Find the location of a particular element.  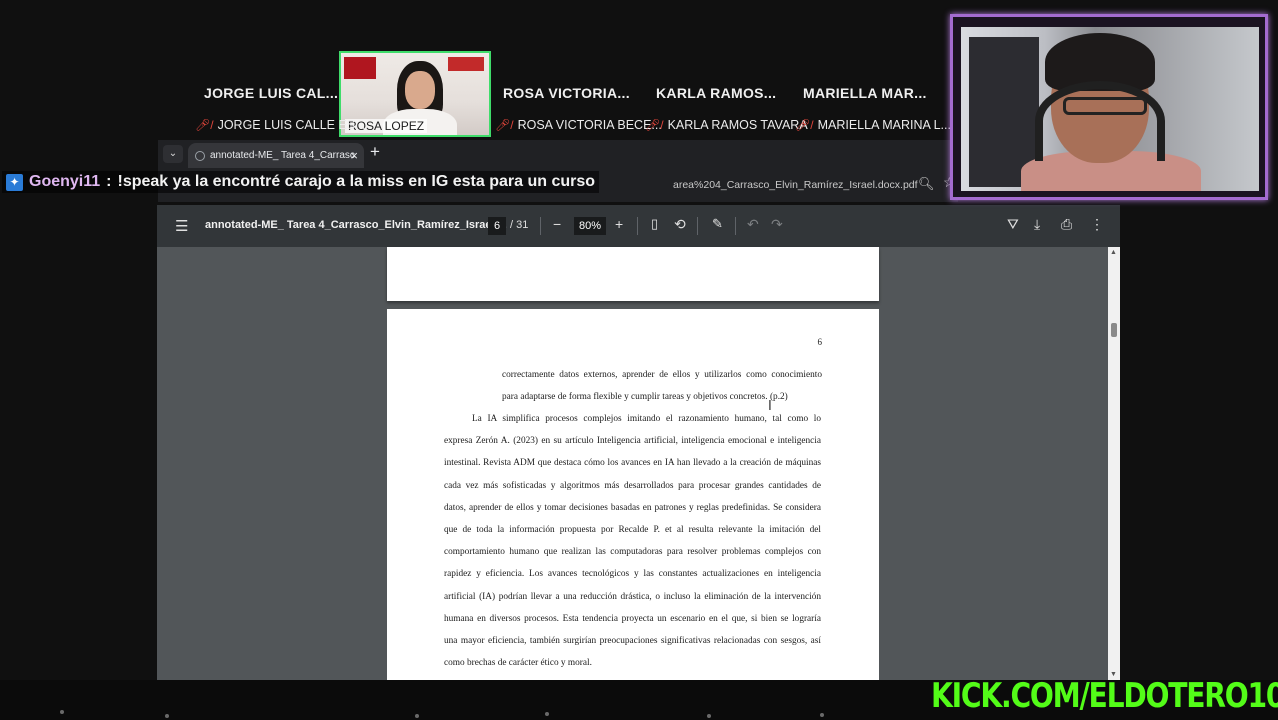

print-icon: ⎙ is located at coordinates (1066, 224).